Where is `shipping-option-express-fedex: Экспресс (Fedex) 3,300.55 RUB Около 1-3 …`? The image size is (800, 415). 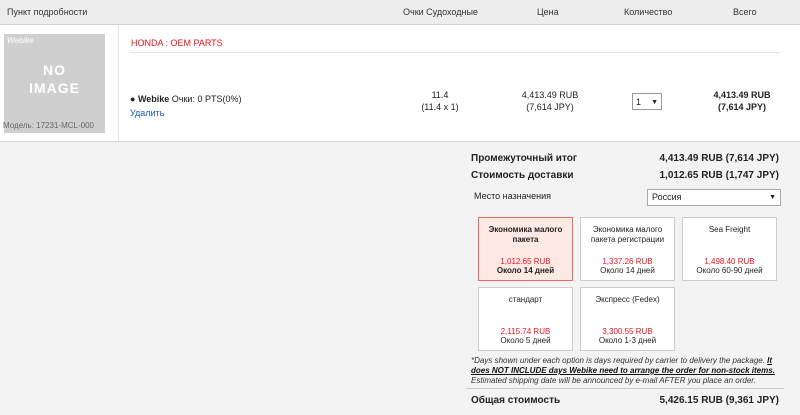
shipping-option-express-fedex: Экспресс (Fedex) 3,300.55 RUB Около 1-3 … is located at coordinates (627, 319).